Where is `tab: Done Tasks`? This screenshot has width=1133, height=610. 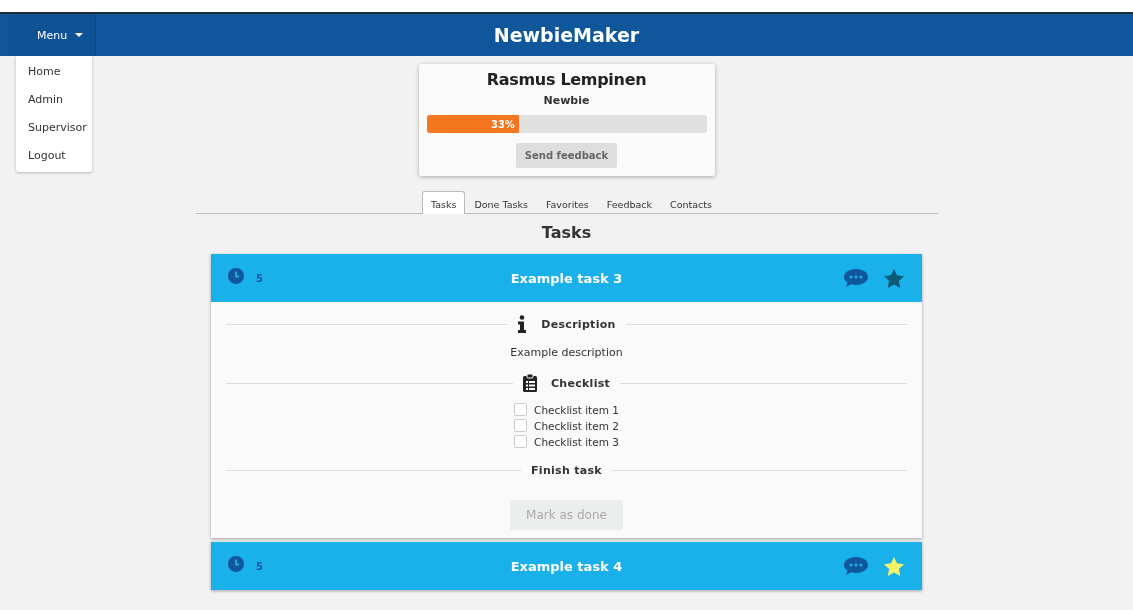 tab: Done Tasks is located at coordinates (501, 202).